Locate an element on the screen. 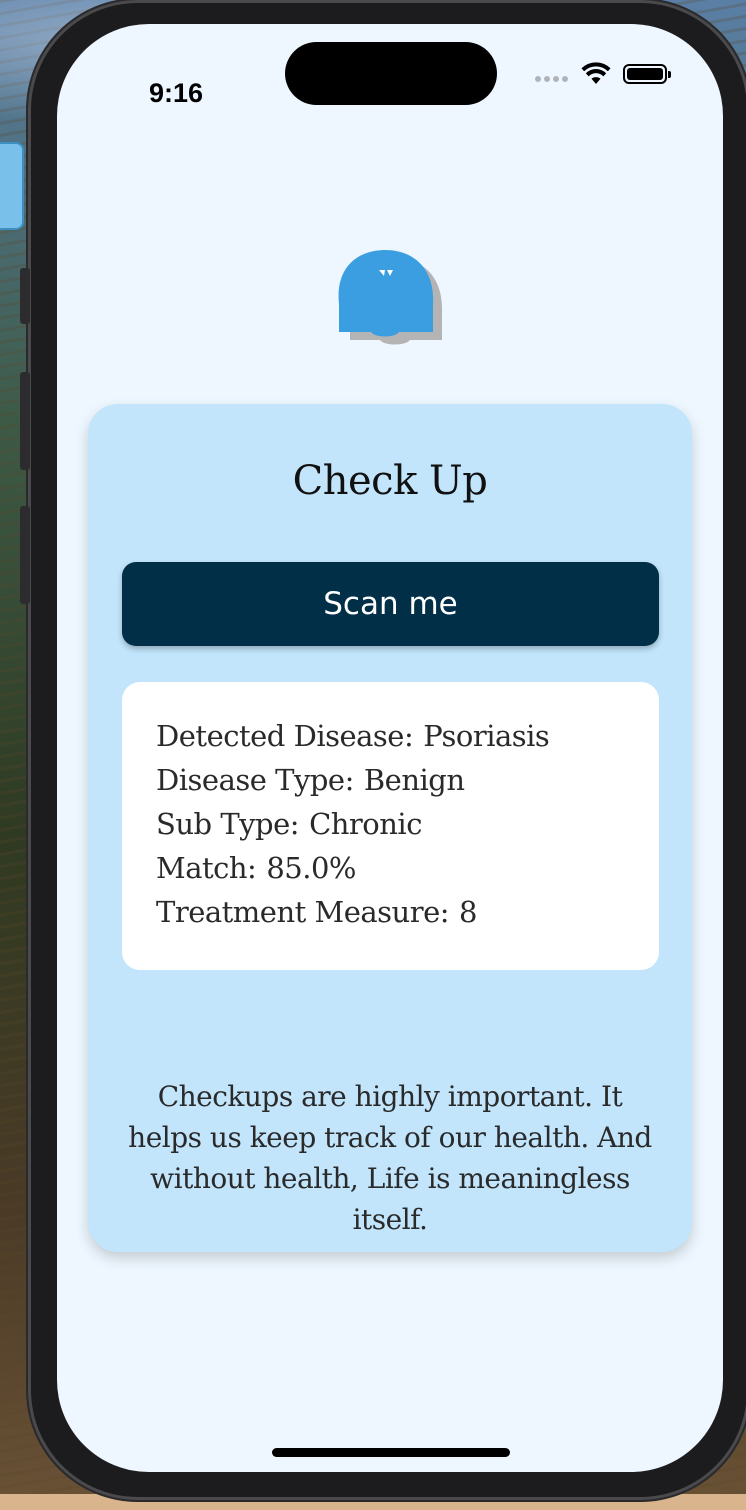  result-row-match: Match: 85.0% is located at coordinates (390, 868).